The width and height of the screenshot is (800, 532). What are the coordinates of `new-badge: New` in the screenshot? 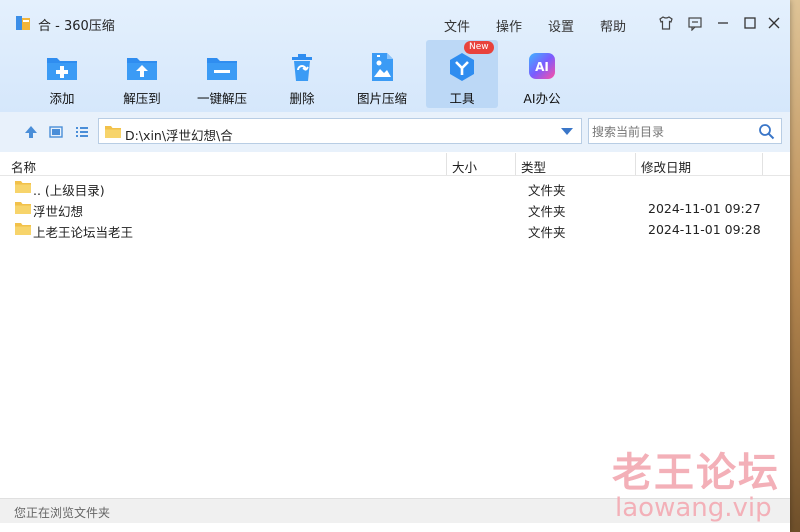 It's located at (479, 47).